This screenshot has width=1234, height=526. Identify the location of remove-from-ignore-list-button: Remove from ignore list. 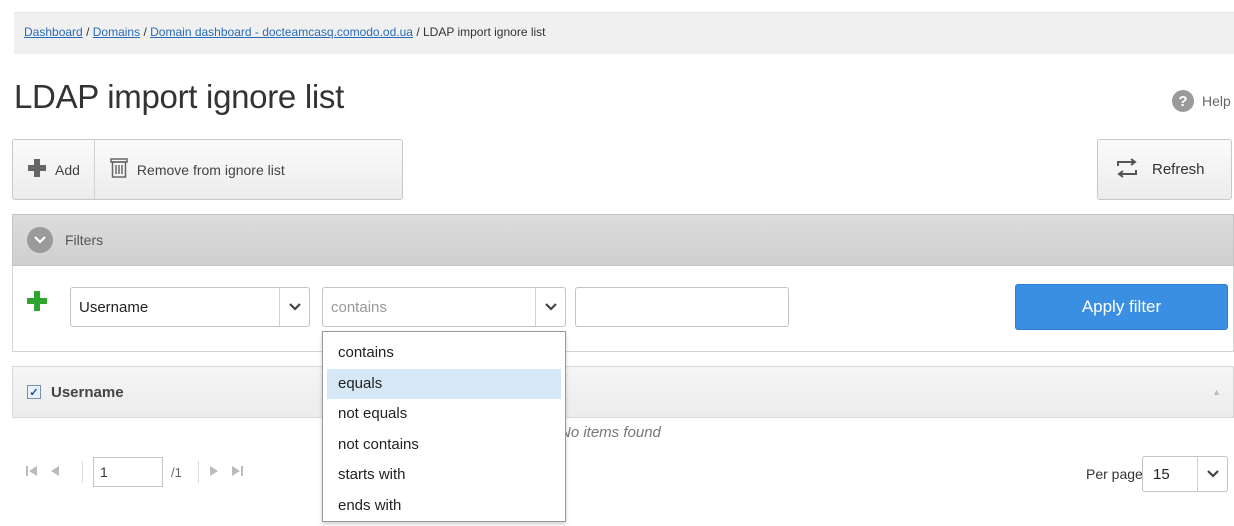
(196, 169).